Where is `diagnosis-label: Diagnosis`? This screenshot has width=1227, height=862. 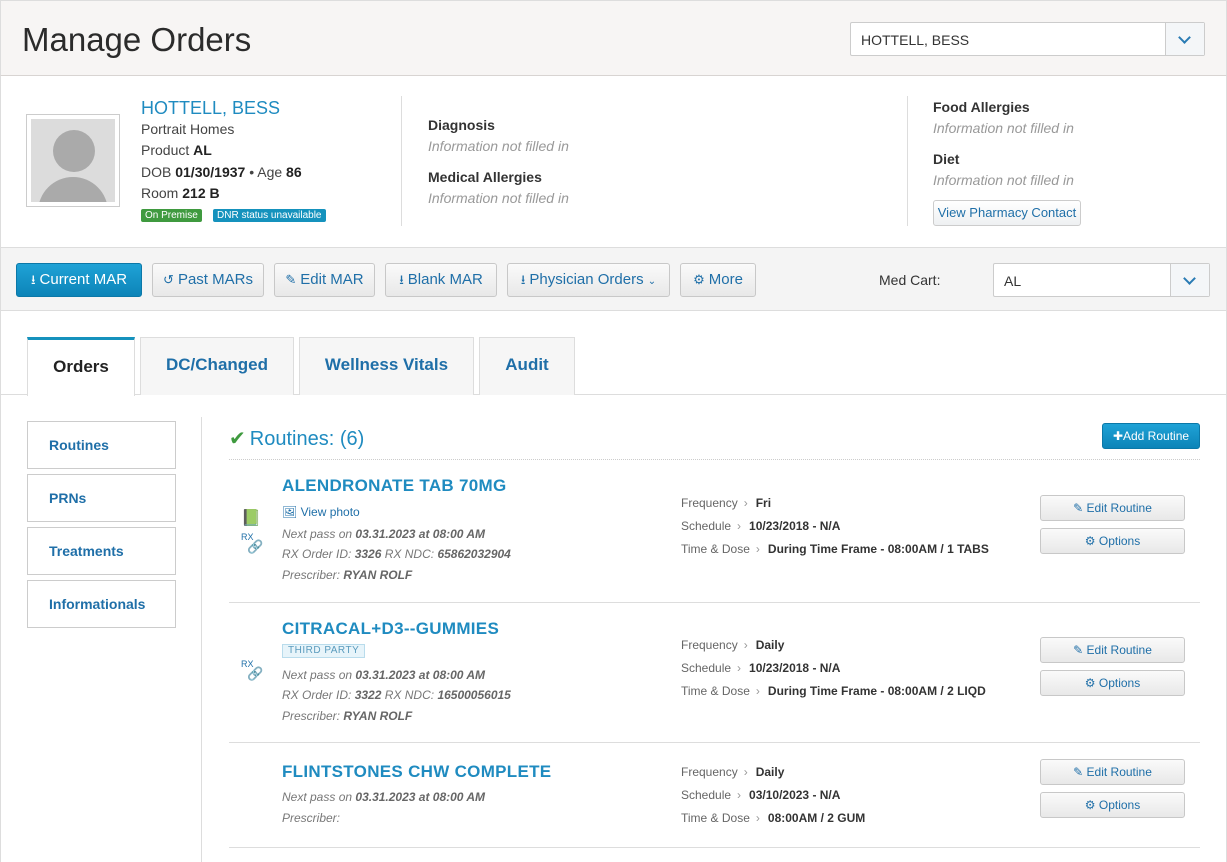
diagnosis-label: Diagnosis is located at coordinates (461, 125).